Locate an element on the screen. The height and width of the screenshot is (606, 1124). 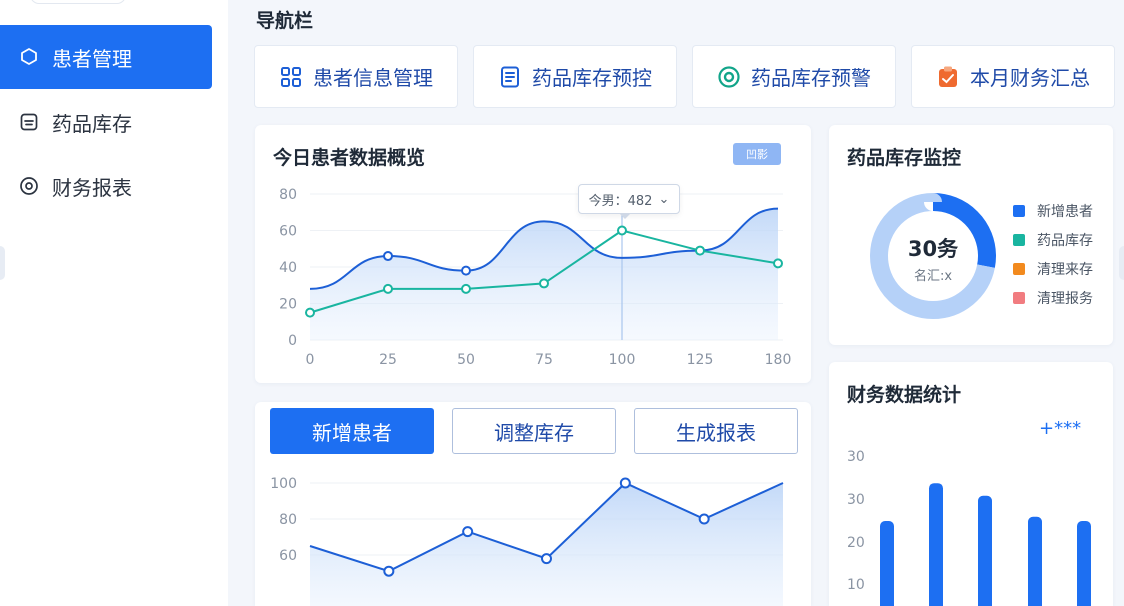
chat-bubble-icon is located at coordinates (29, 57).